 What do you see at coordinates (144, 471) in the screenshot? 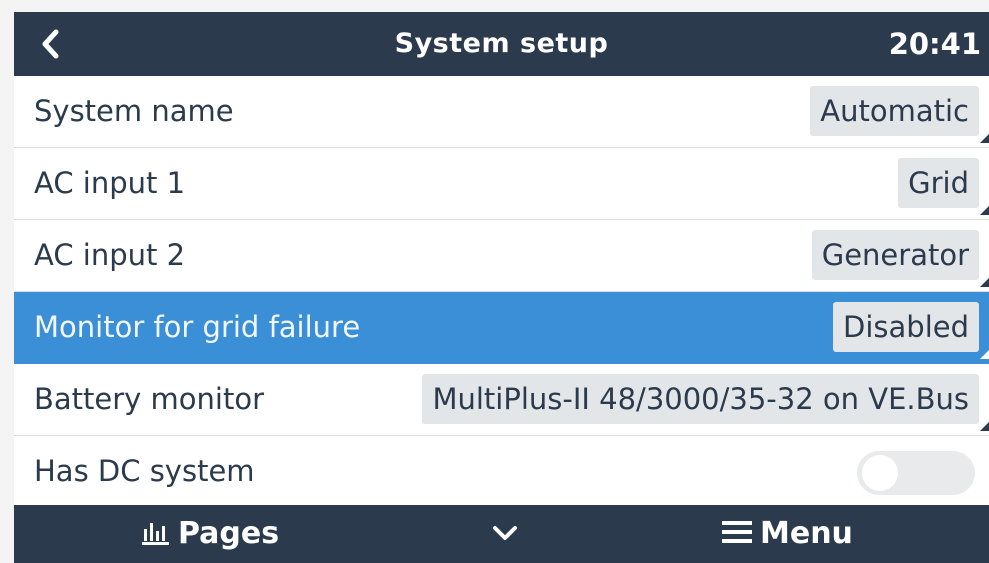
I see `setting-label: Has DC system` at bounding box center [144, 471].